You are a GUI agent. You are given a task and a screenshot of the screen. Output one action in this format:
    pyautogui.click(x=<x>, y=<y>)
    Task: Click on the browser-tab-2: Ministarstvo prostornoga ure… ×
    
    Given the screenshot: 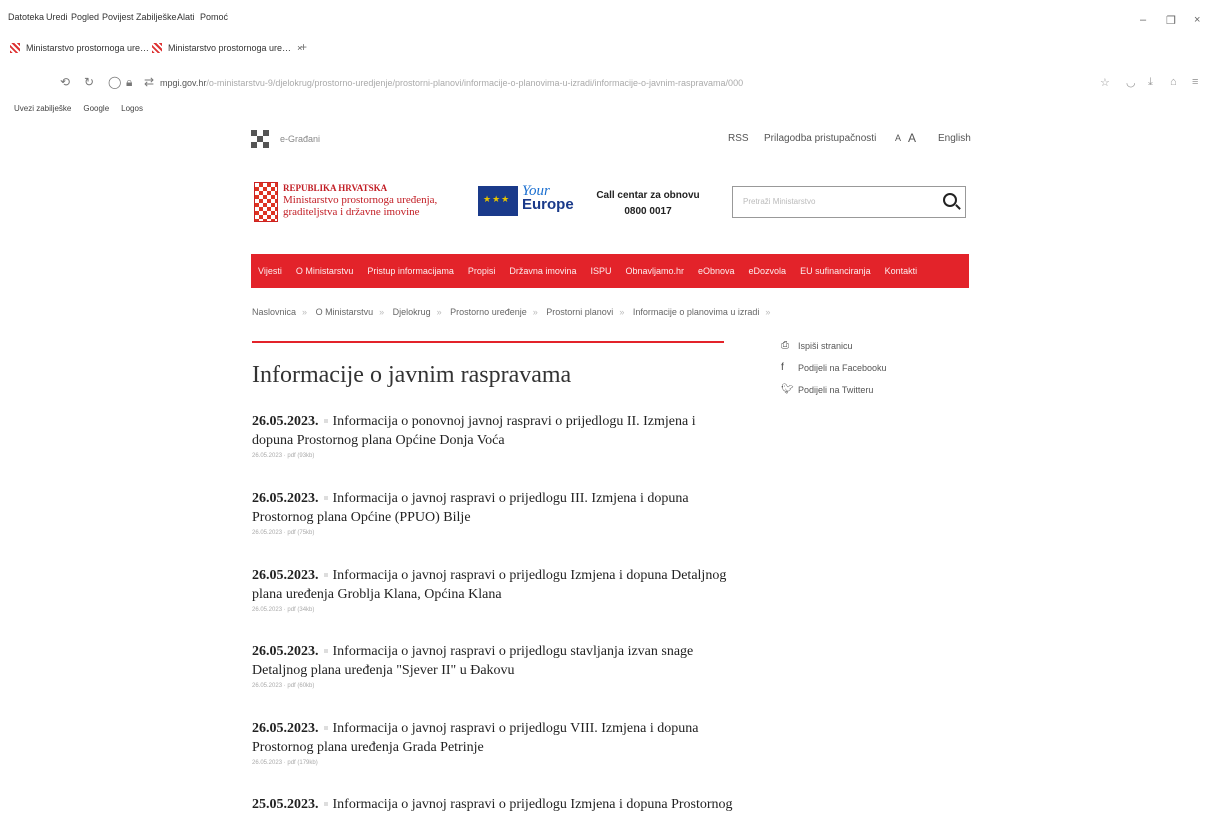 What is the action you would take?
    pyautogui.click(x=227, y=48)
    